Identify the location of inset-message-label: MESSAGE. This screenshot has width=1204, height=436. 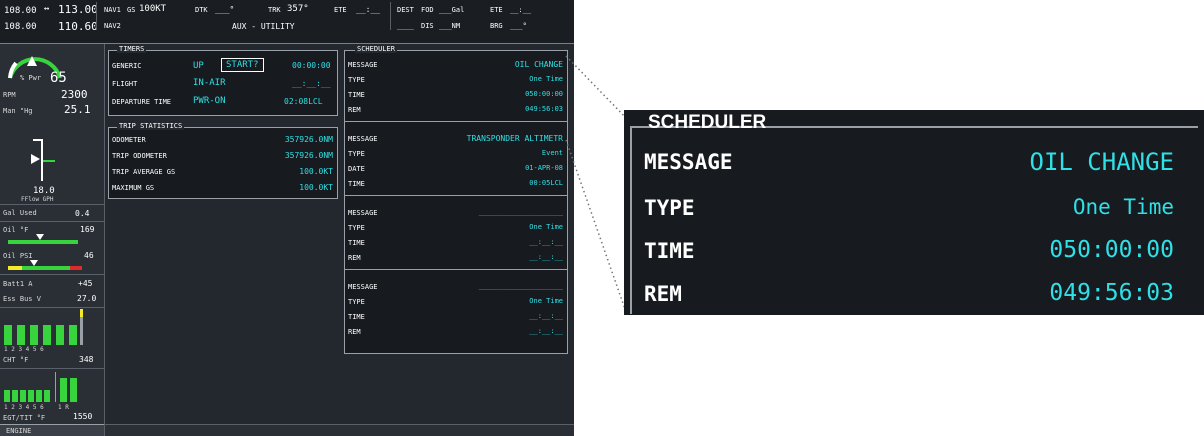
(688, 162).